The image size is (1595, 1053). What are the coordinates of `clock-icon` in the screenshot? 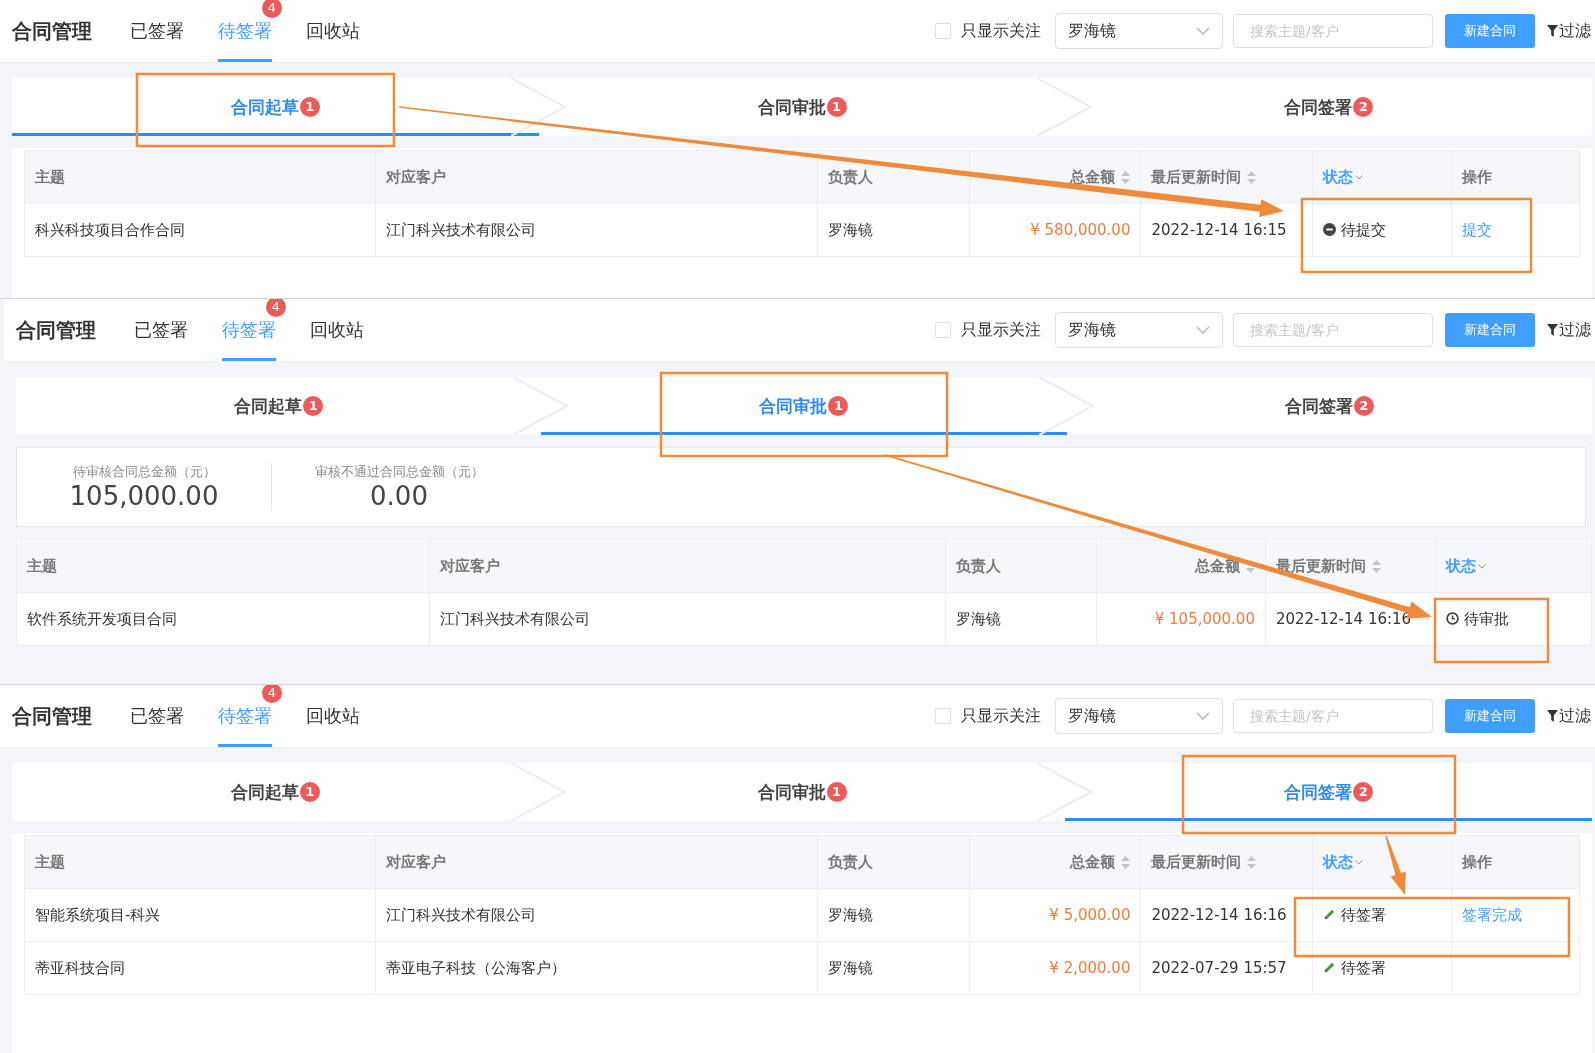 It's located at (1453, 618).